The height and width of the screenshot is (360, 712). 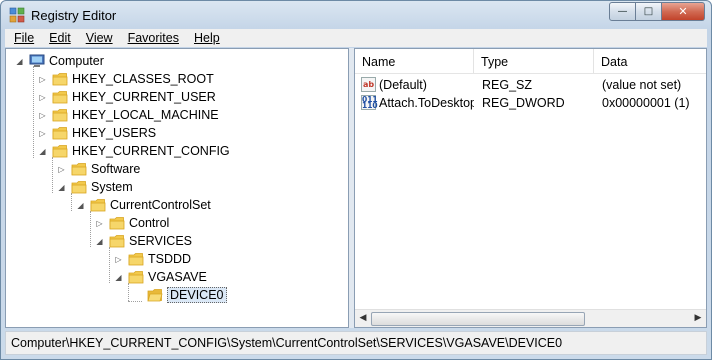 What do you see at coordinates (76, 61) in the screenshot?
I see `tree-node-label: Computer` at bounding box center [76, 61].